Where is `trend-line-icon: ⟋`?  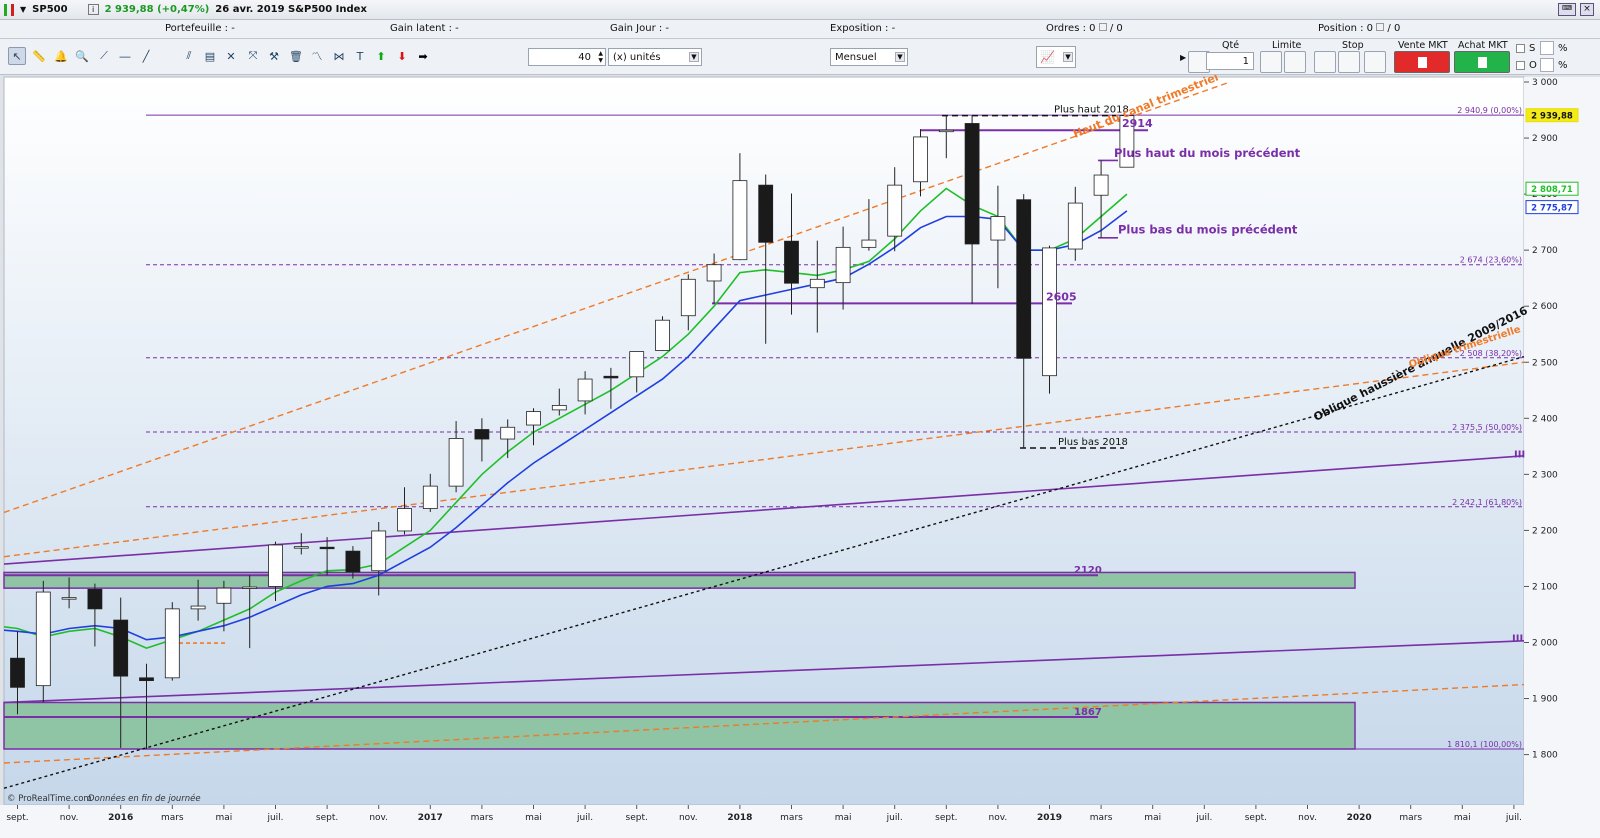
trend-line-icon: ⟋ is located at coordinates (104, 56).